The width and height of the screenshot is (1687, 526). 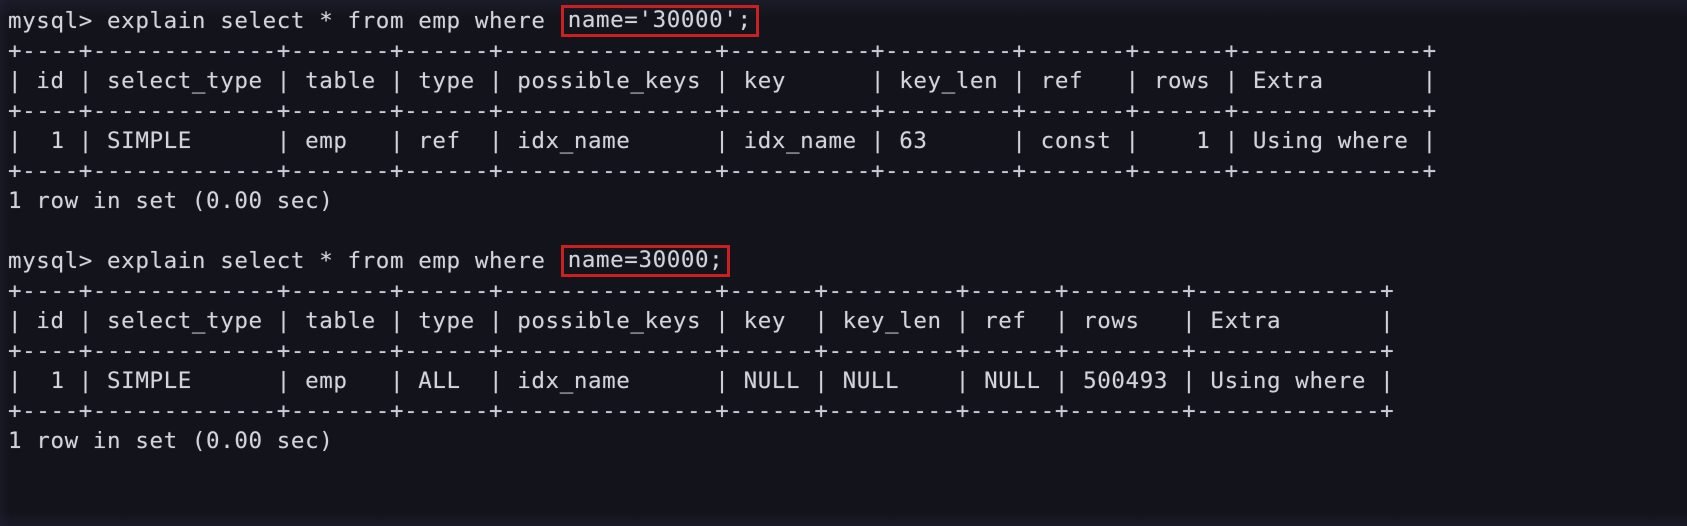 I want to click on result-status-2: 1 row in set (0.00 sec), so click(x=171, y=441).